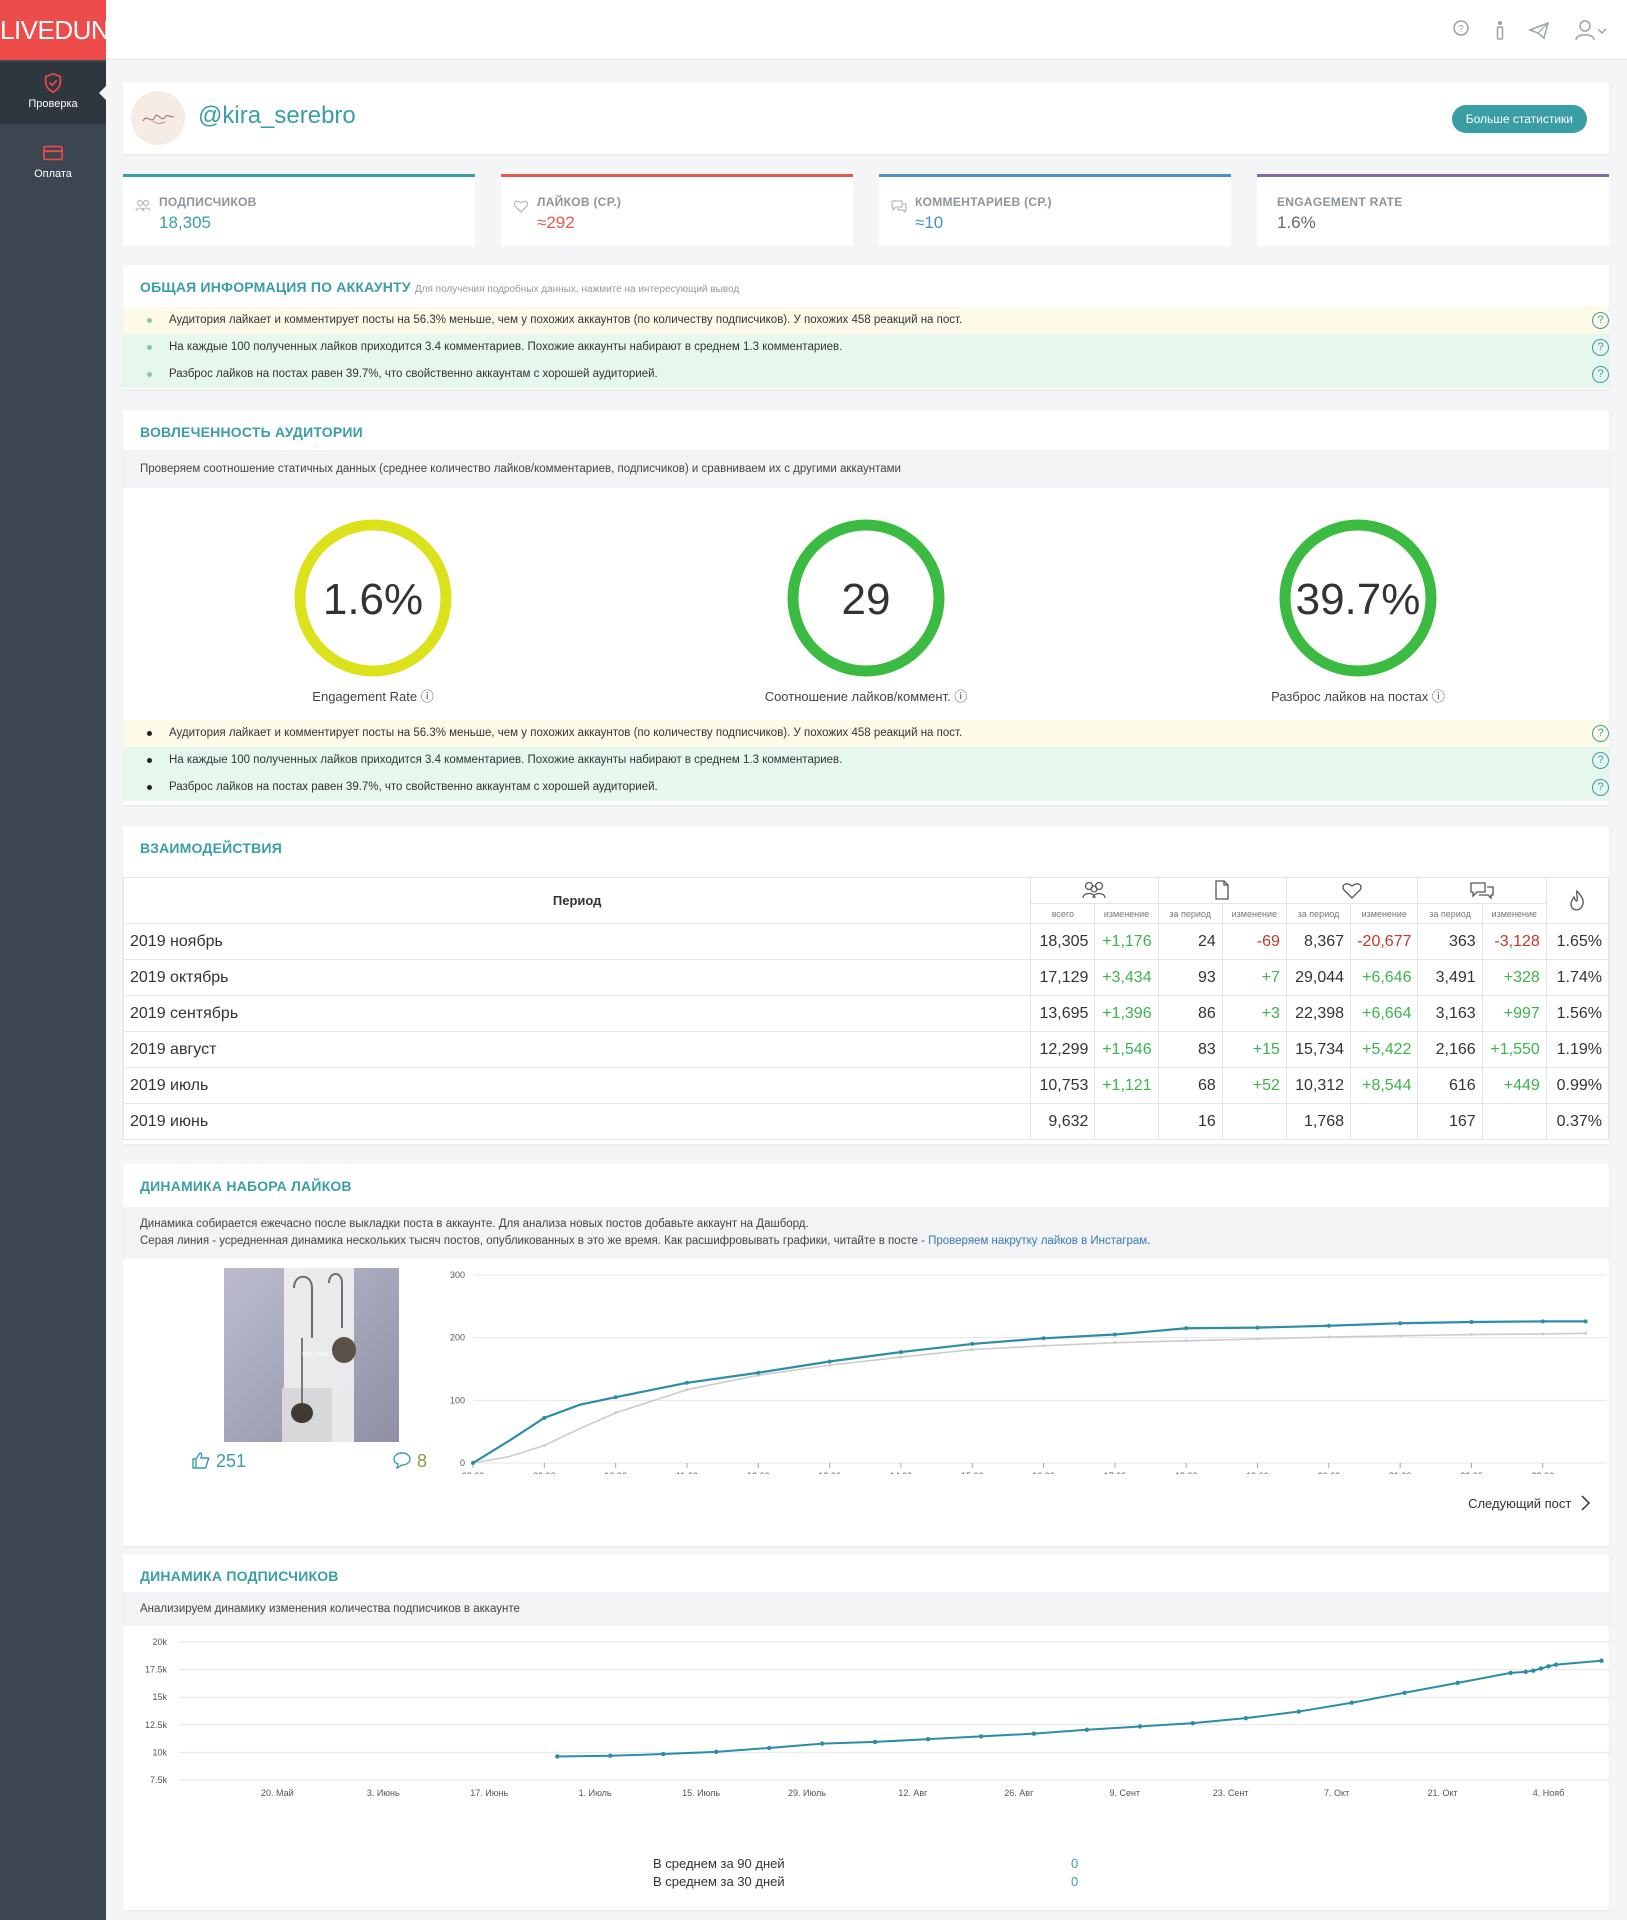 This screenshot has height=1920, width=1627. I want to click on value-cell: 17,129, so click(1063, 977).